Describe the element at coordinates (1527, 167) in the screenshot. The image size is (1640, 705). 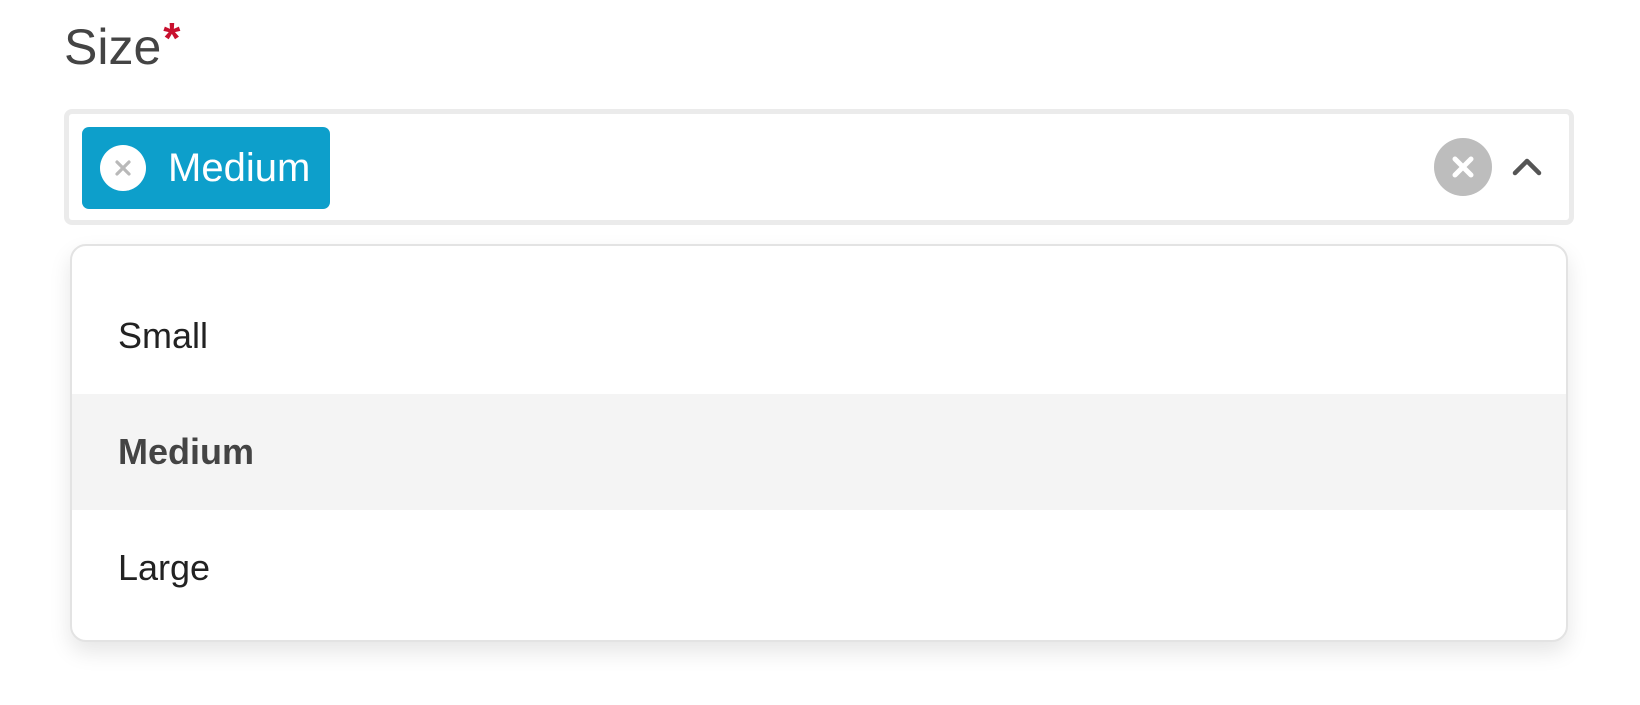
I see `chevron-up-icon` at that location.